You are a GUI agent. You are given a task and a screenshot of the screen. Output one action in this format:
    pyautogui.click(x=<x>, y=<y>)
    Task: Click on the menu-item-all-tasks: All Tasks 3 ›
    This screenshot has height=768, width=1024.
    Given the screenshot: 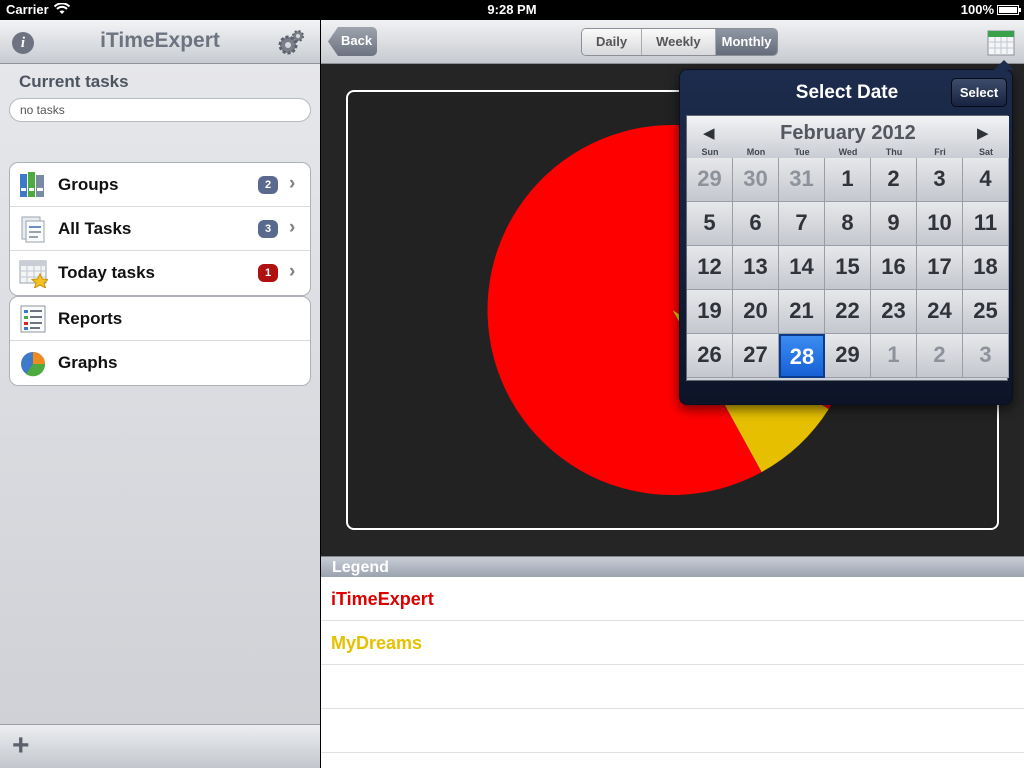 What is the action you would take?
    pyautogui.click(x=160, y=229)
    